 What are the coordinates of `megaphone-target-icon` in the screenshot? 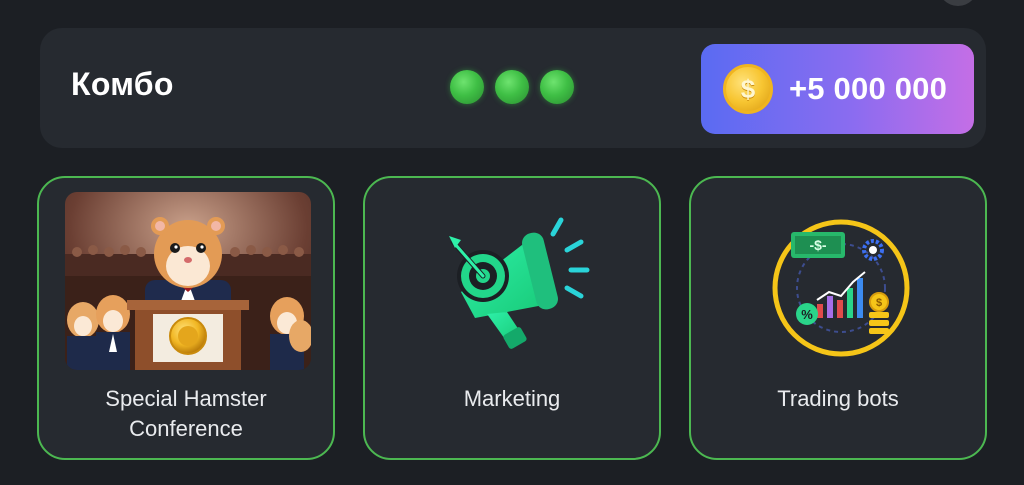 It's located at (515, 289).